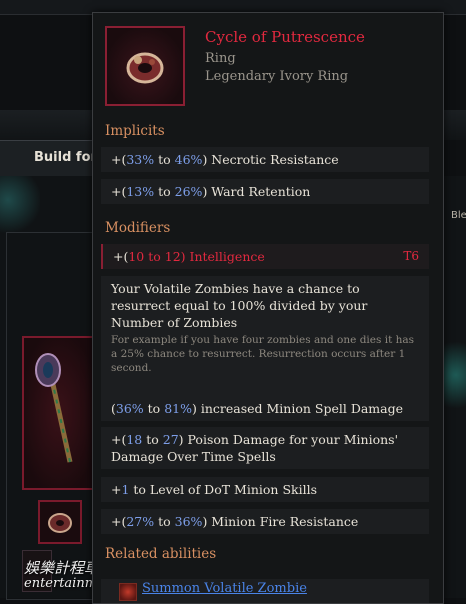  I want to click on modifier-dot-minion-skills: +1 to Level of DoT Minion Skills, so click(265, 489).